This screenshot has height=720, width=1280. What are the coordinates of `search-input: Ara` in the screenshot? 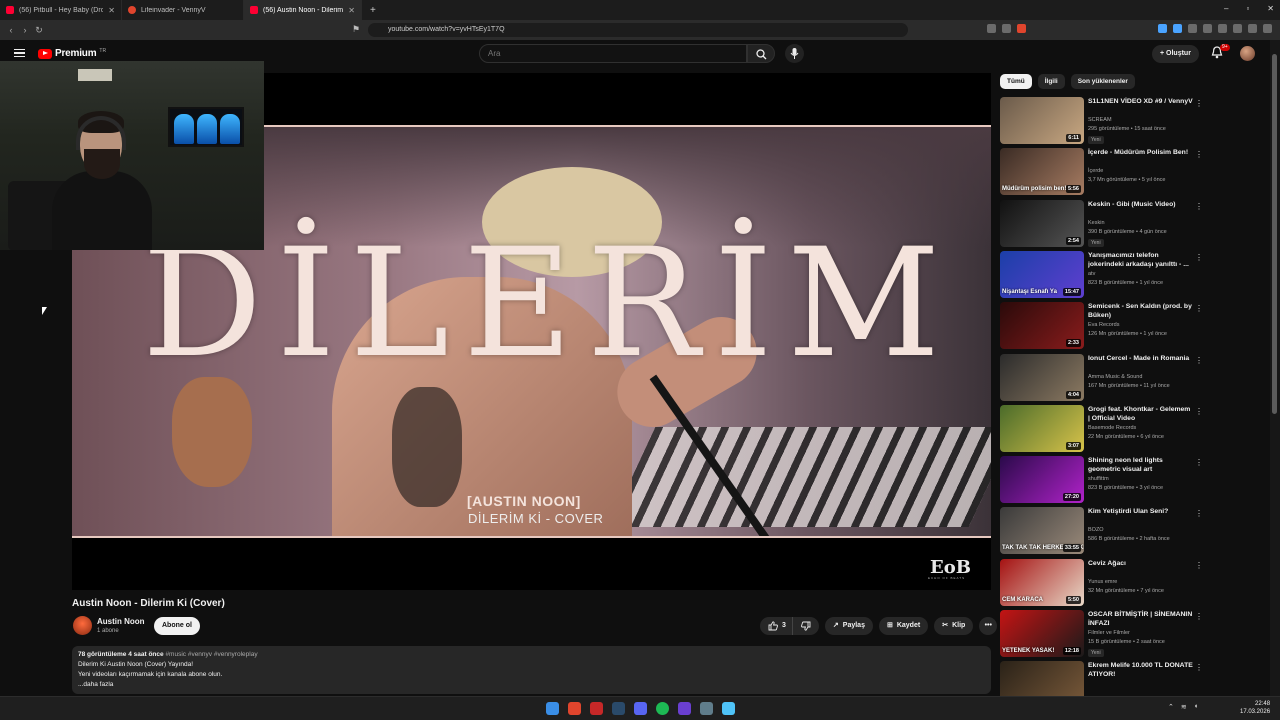 It's located at (613, 53).